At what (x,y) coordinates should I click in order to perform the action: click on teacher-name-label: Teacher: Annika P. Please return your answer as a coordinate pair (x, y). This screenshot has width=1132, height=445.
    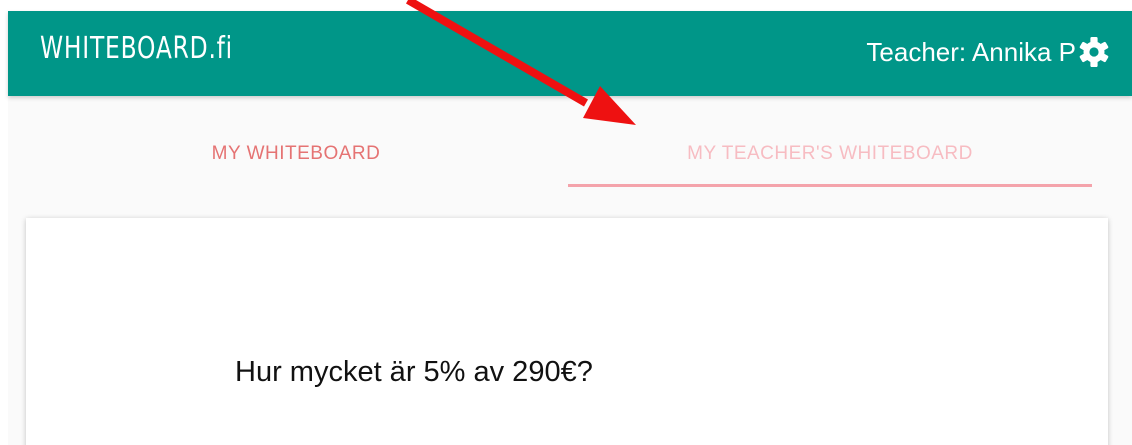
    Looking at the image, I should click on (971, 52).